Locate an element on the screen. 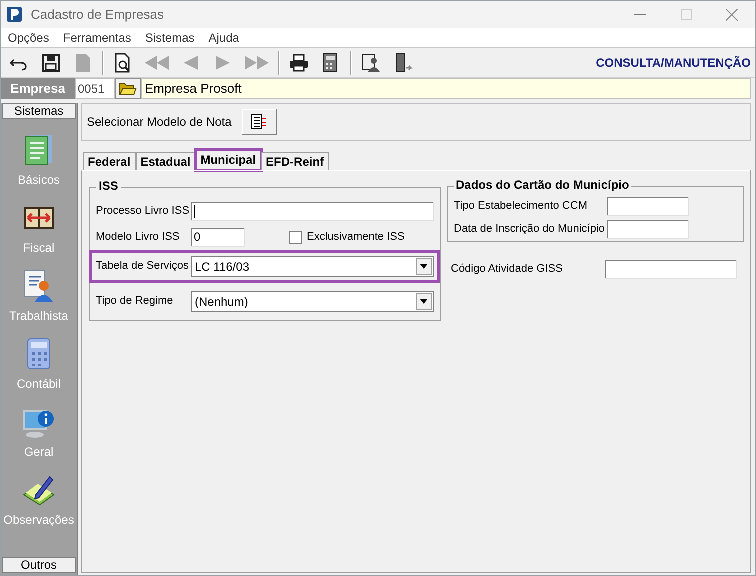  menu-item: Ferramentas is located at coordinates (97, 37).